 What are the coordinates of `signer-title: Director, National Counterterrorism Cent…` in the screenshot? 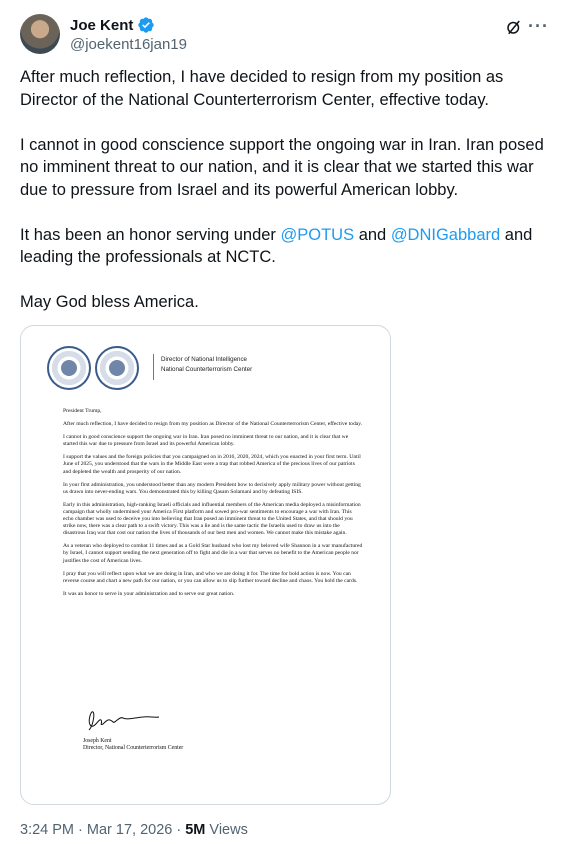 It's located at (133, 748).